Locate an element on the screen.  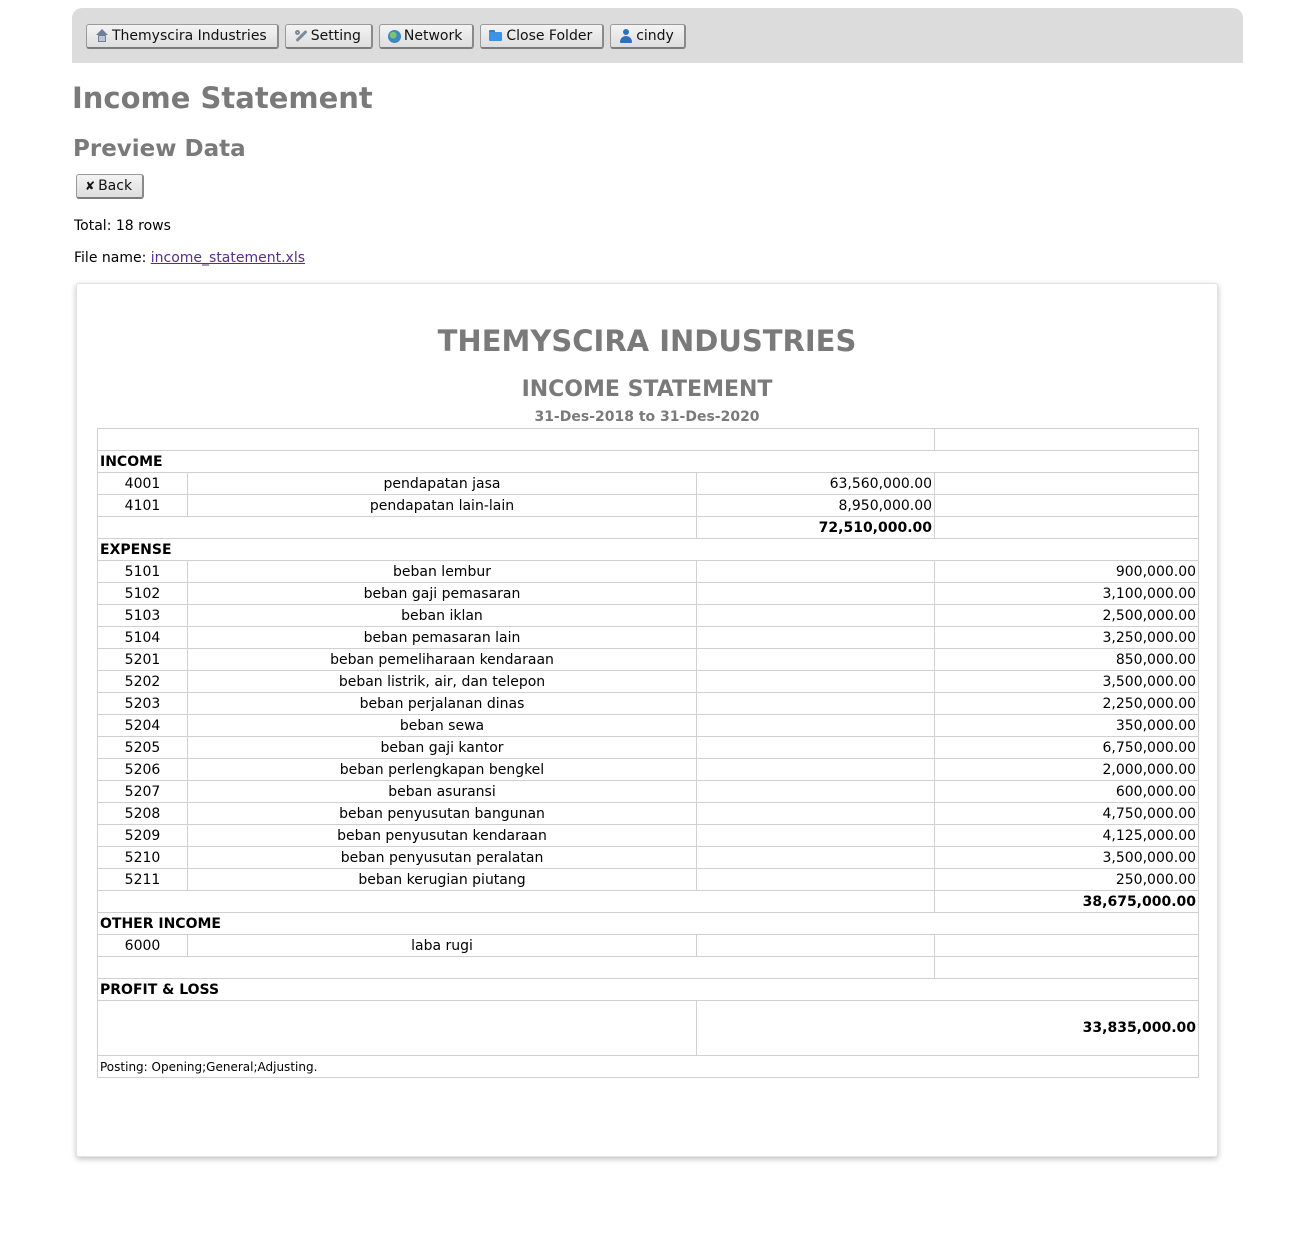
file-name-row: File name: income_statement.xls is located at coordinates (189, 258).